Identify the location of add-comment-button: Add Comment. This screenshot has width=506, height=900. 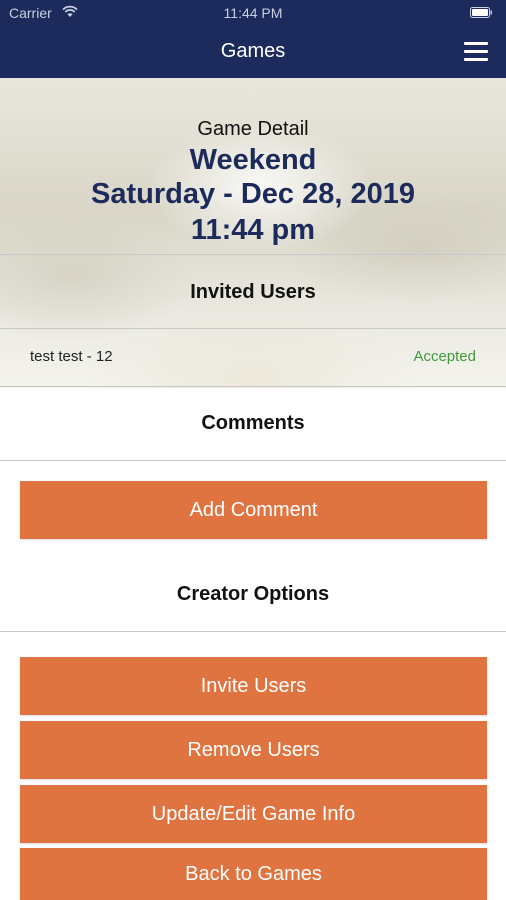
(253, 510).